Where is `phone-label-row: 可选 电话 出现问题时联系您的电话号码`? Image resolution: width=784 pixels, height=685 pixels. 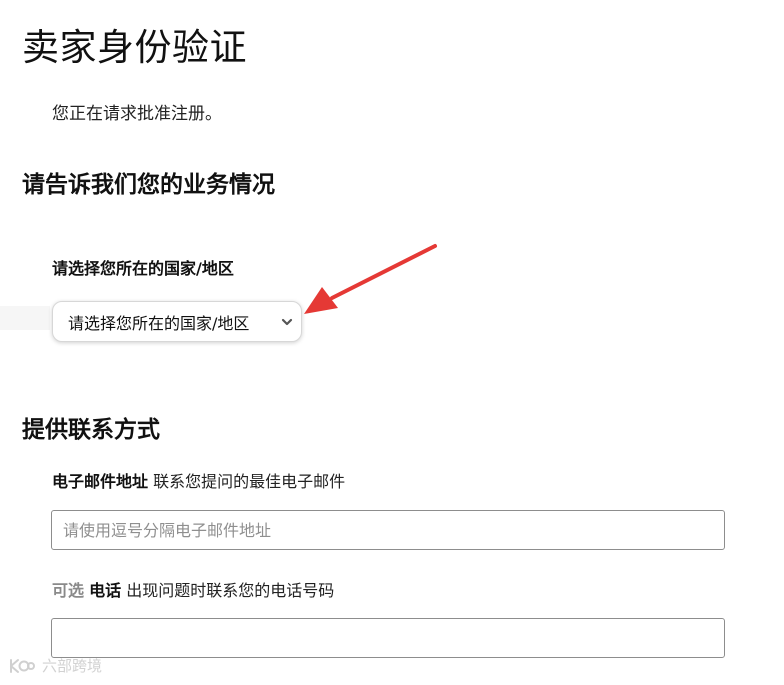 phone-label-row: 可选 电话 出现问题时联系您的电话号码 is located at coordinates (193, 590).